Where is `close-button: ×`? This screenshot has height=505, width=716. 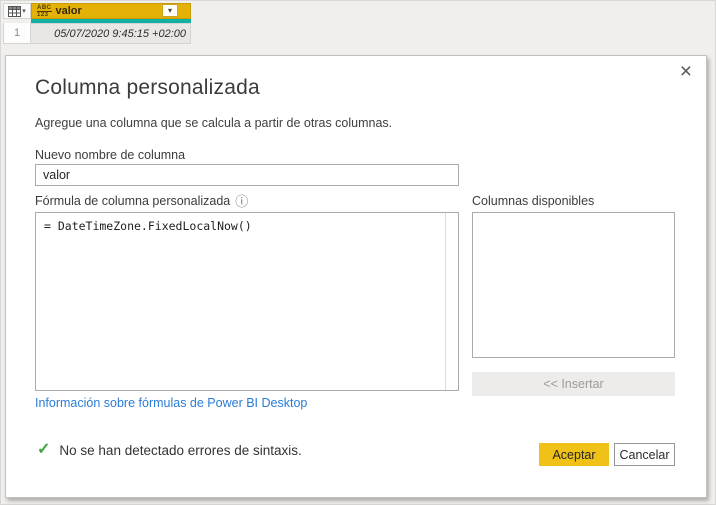
close-button: × is located at coordinates (686, 71).